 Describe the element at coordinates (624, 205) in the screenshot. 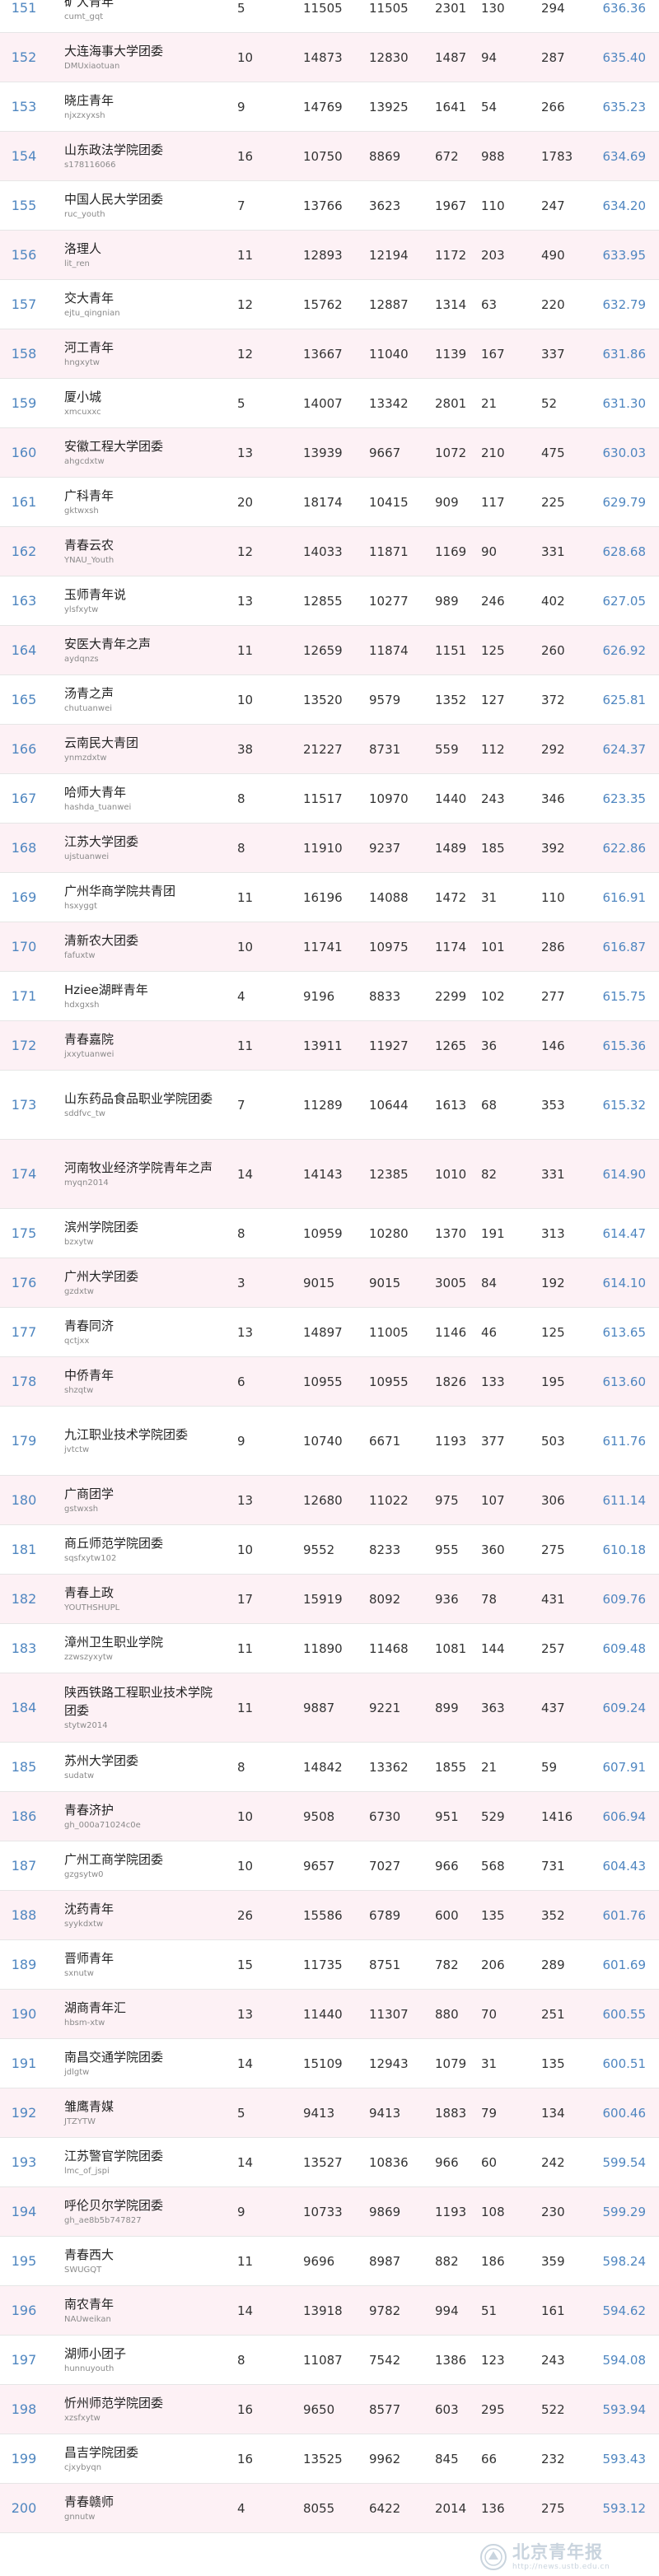

I see `score-cell: 634.20` at that location.